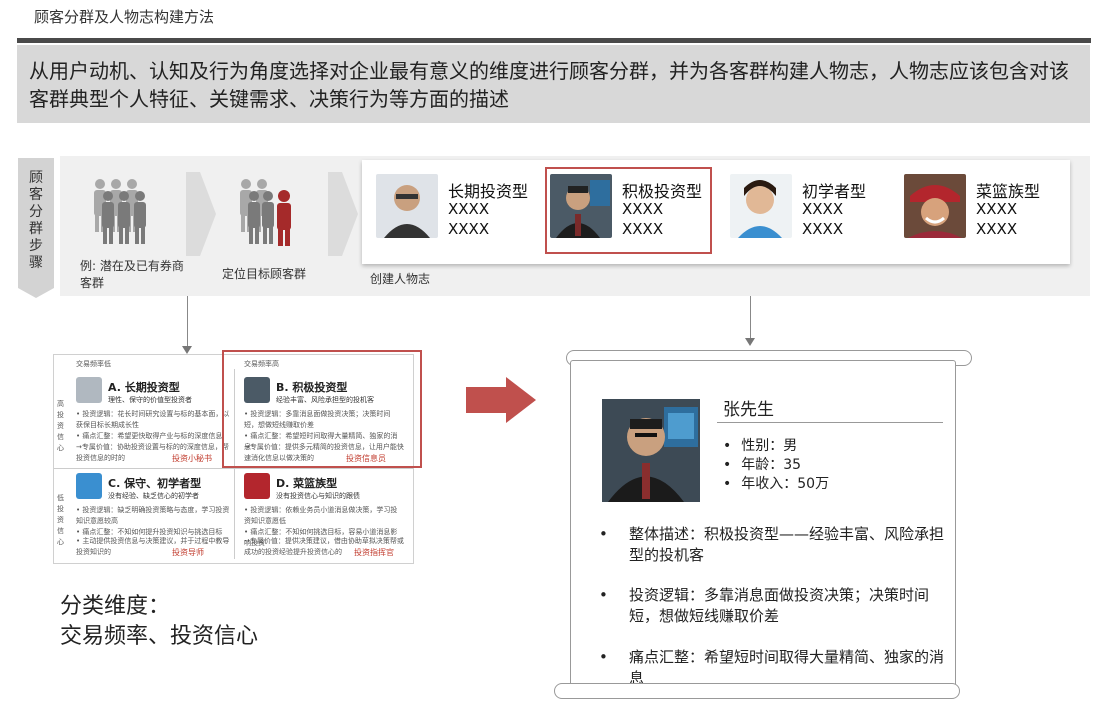 The height and width of the screenshot is (713, 1108). What do you see at coordinates (750, 342) in the screenshot?
I see `connector-arrow-right` at bounding box center [750, 342].